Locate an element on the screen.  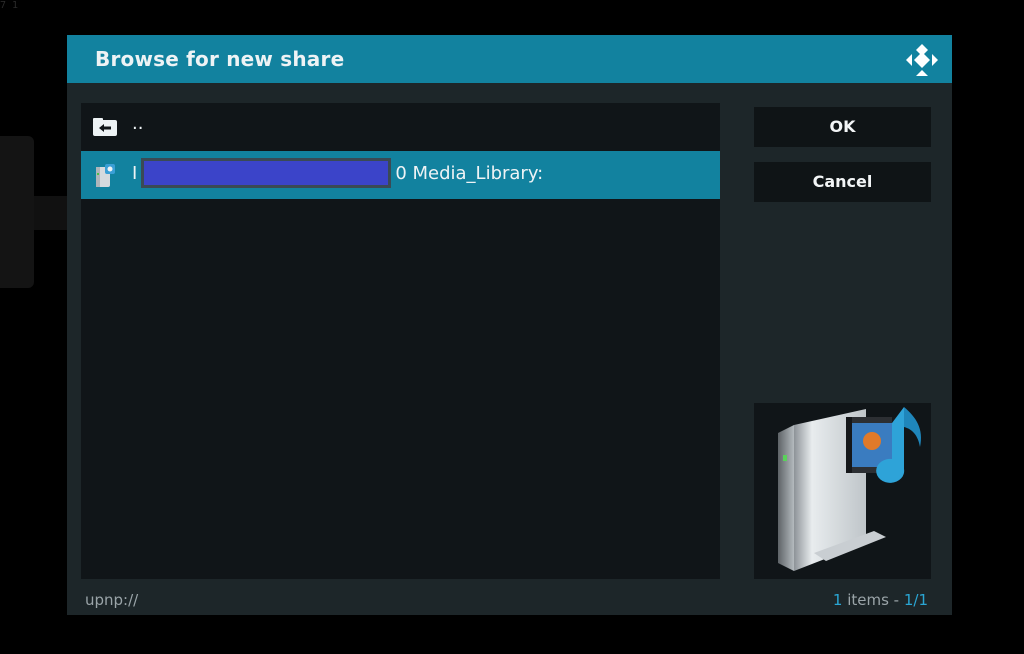
list-item-parent-folder: .. is located at coordinates (400, 127).